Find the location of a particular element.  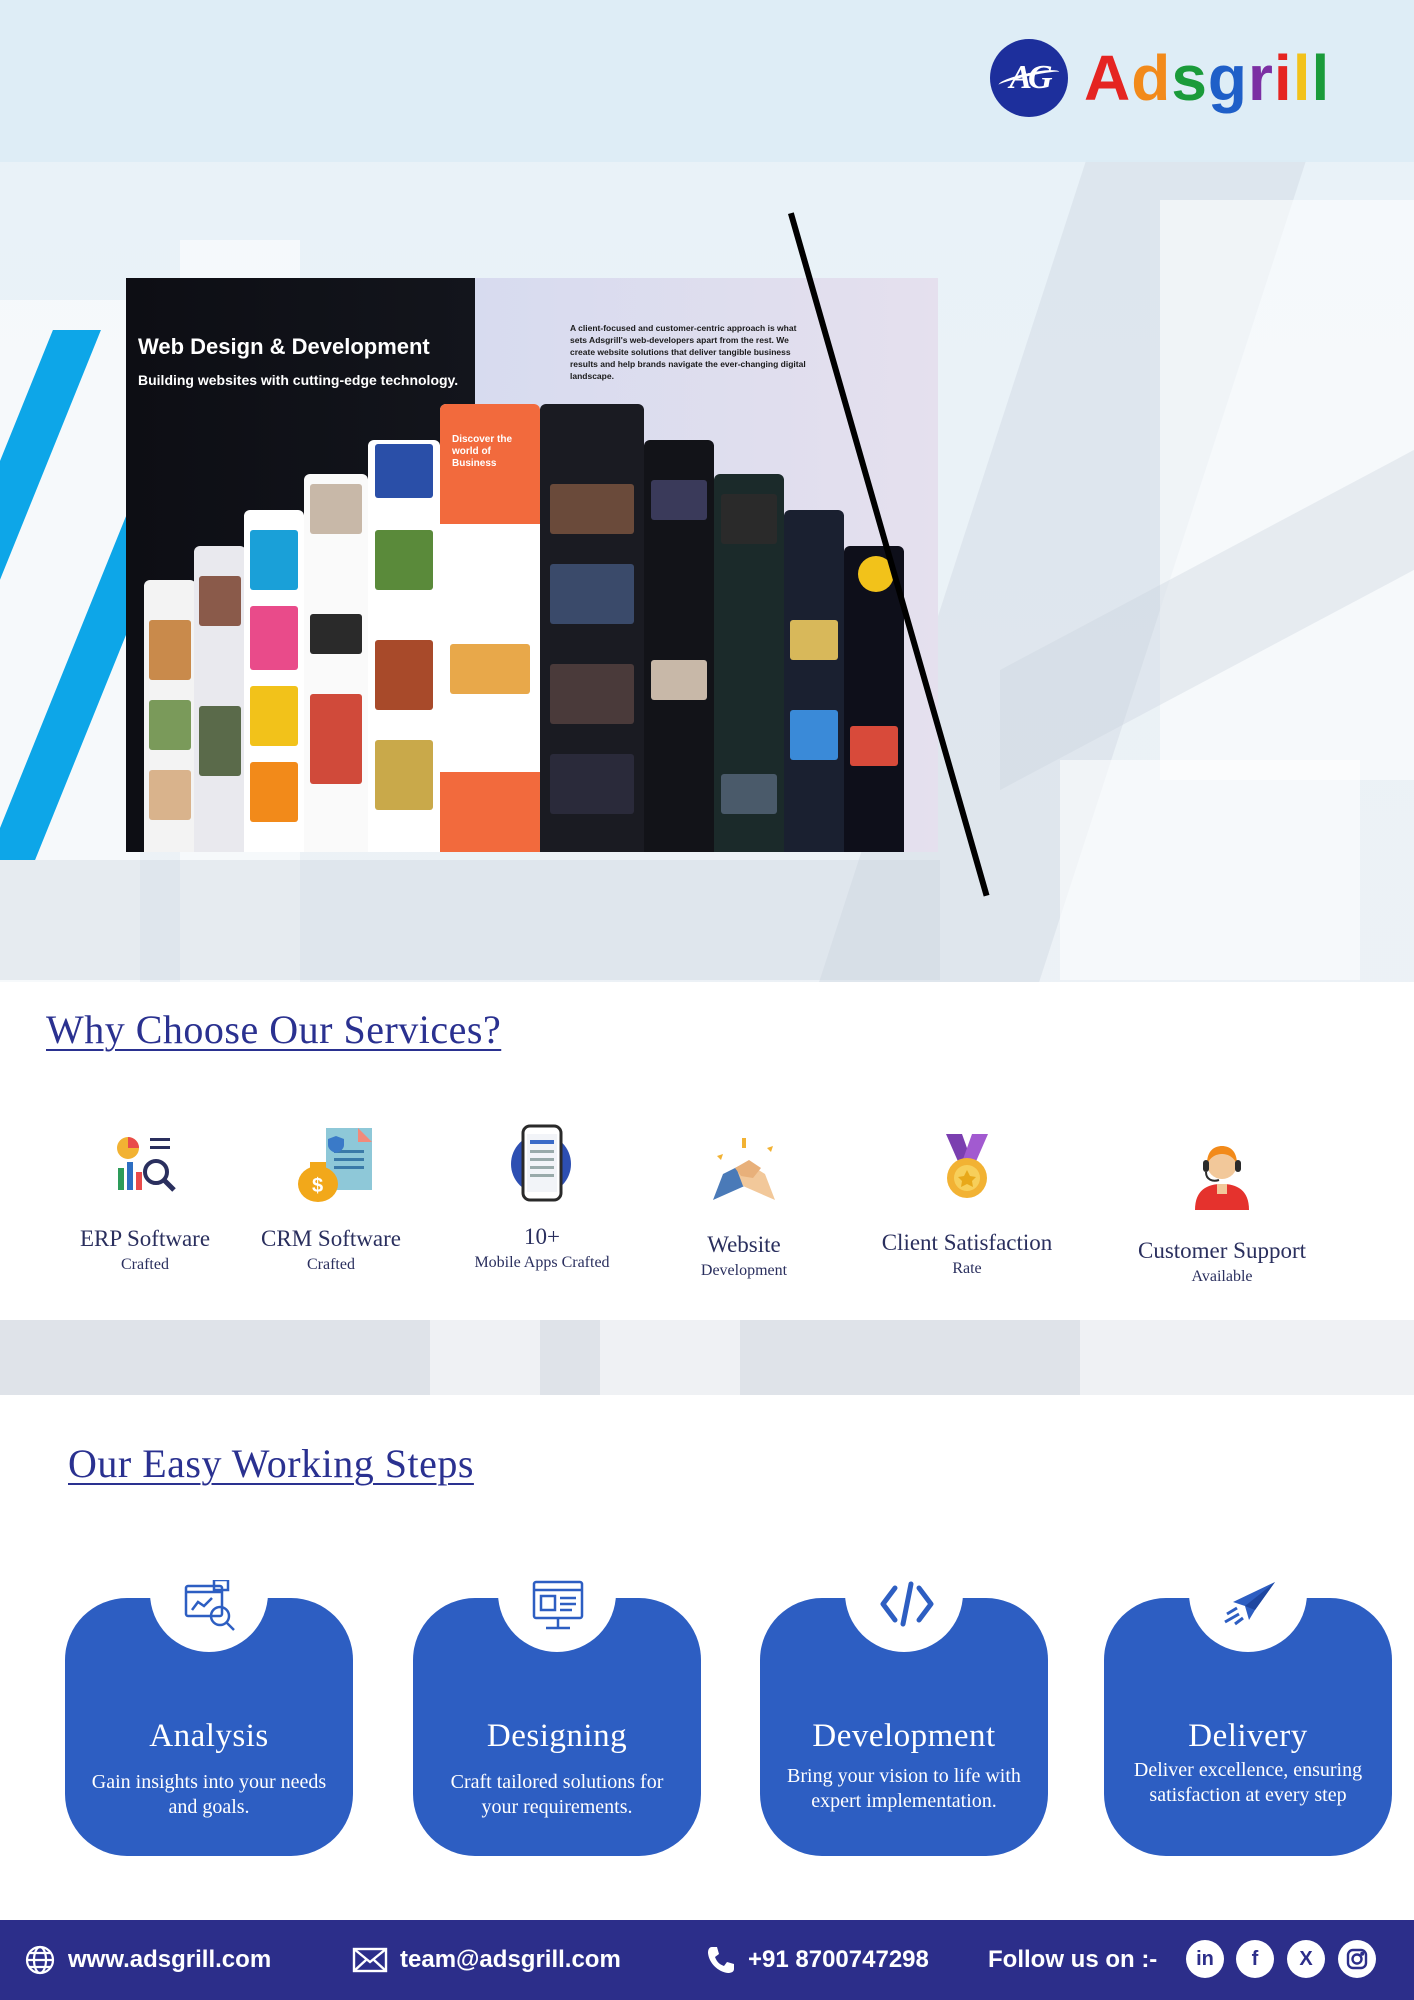

feature-client-satisfaction: Client Satisfaction Rate is located at coordinates (967, 1205).